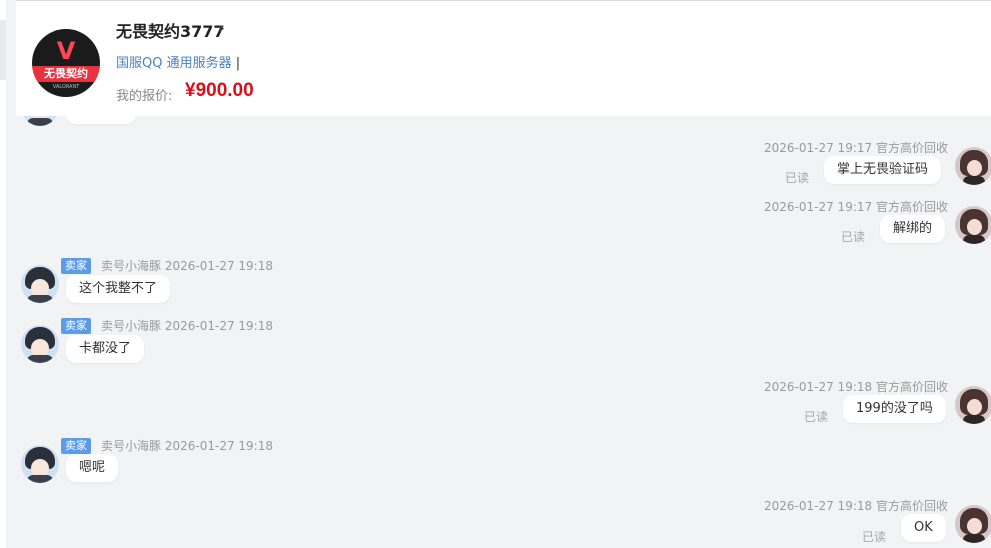 Image resolution: width=991 pixels, height=548 pixels. Describe the element at coordinates (66, 74) in the screenshot. I see `logo-brand-text: 无畏契约` at that location.